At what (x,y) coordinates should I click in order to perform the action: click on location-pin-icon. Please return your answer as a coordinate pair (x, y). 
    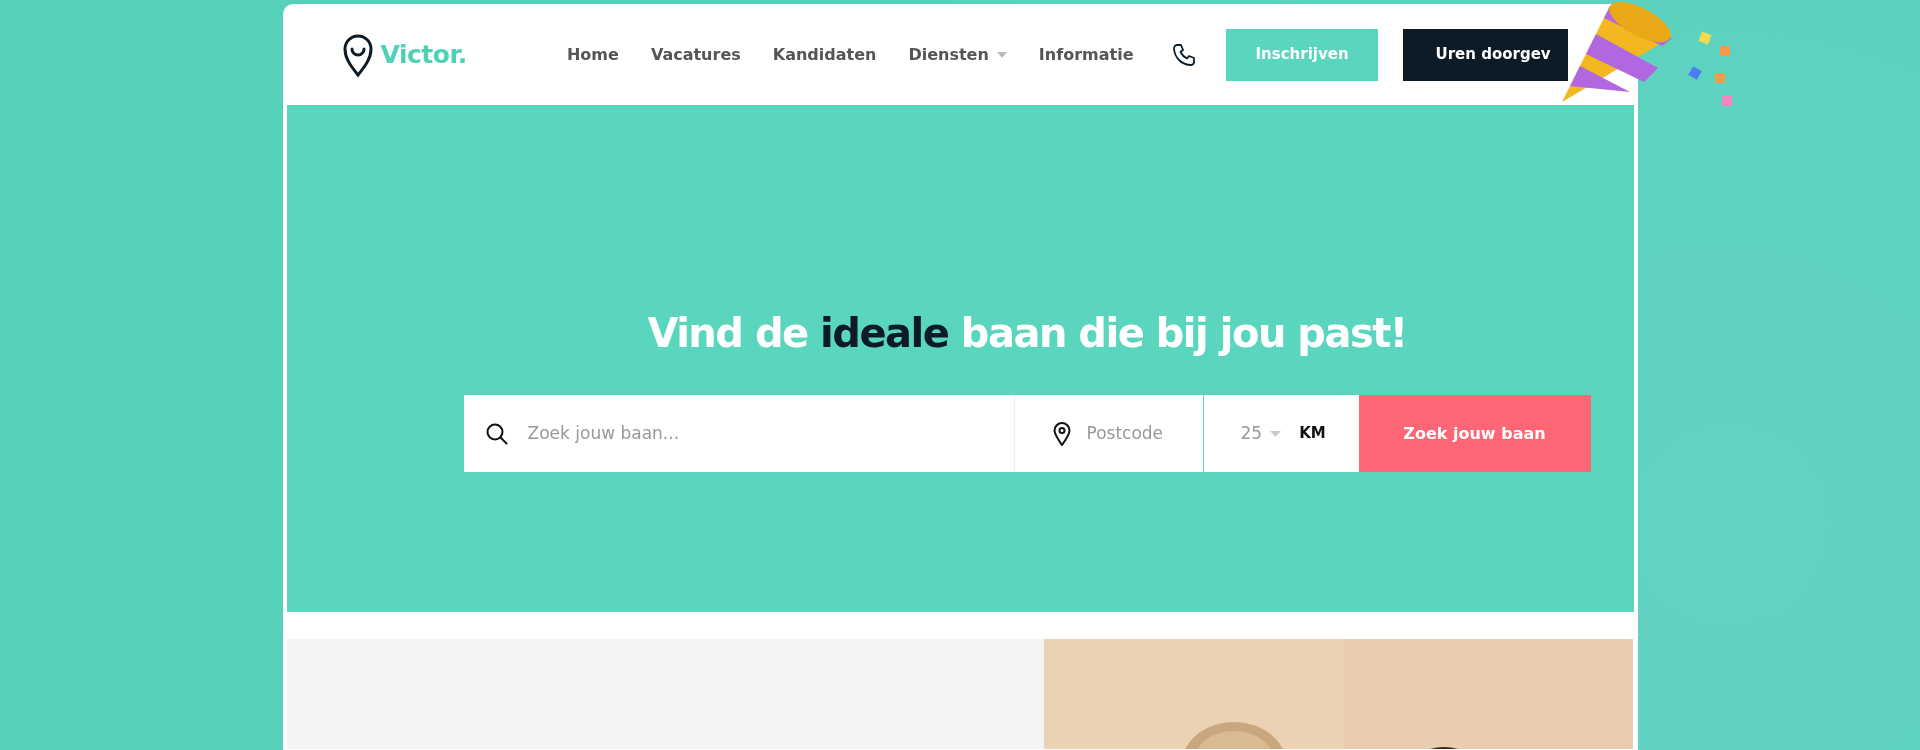
    Looking at the image, I should click on (1061, 433).